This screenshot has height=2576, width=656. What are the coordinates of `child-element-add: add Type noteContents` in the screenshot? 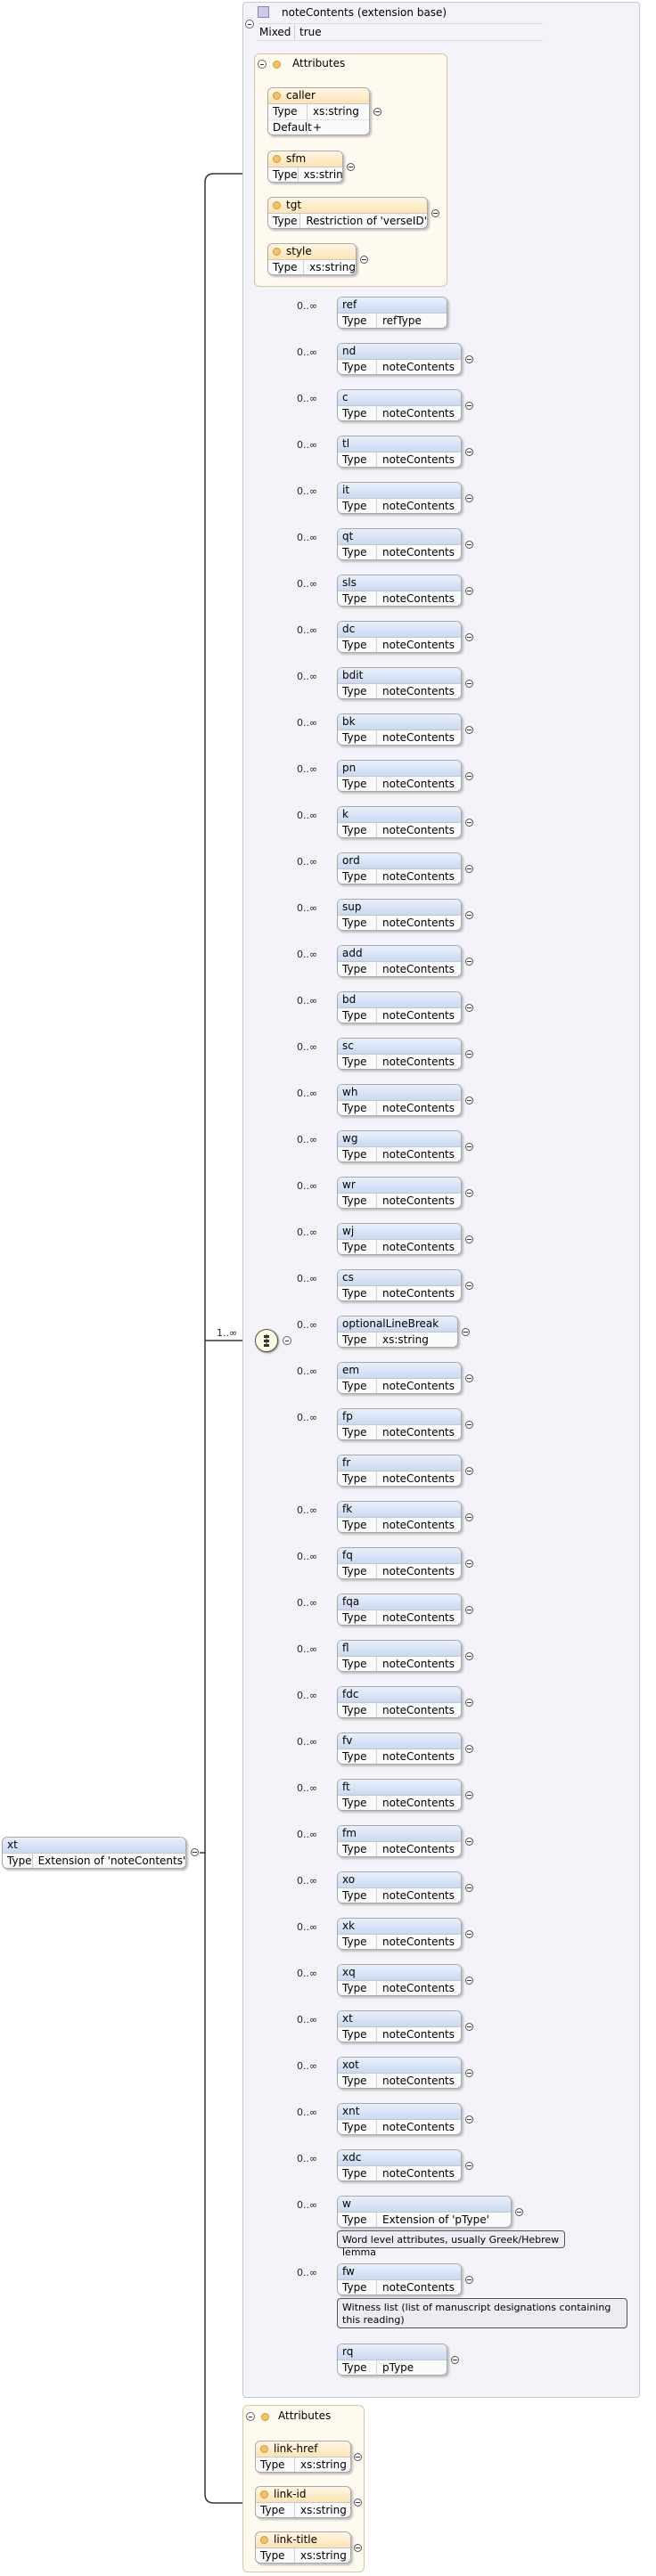 It's located at (399, 961).